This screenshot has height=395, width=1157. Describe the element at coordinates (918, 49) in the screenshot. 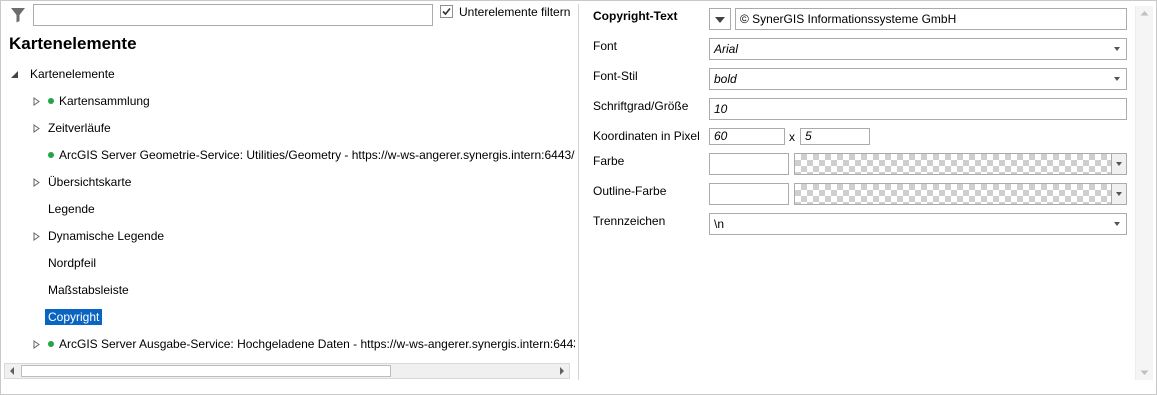

I see `font-select: Arial` at that location.